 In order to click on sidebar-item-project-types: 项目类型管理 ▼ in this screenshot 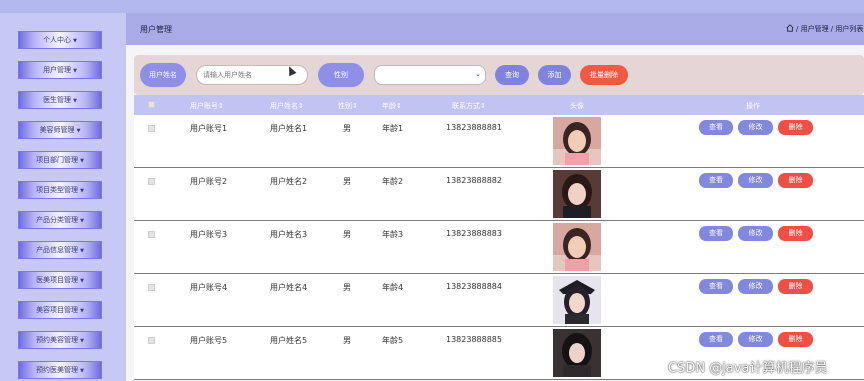, I will do `click(60, 190)`.